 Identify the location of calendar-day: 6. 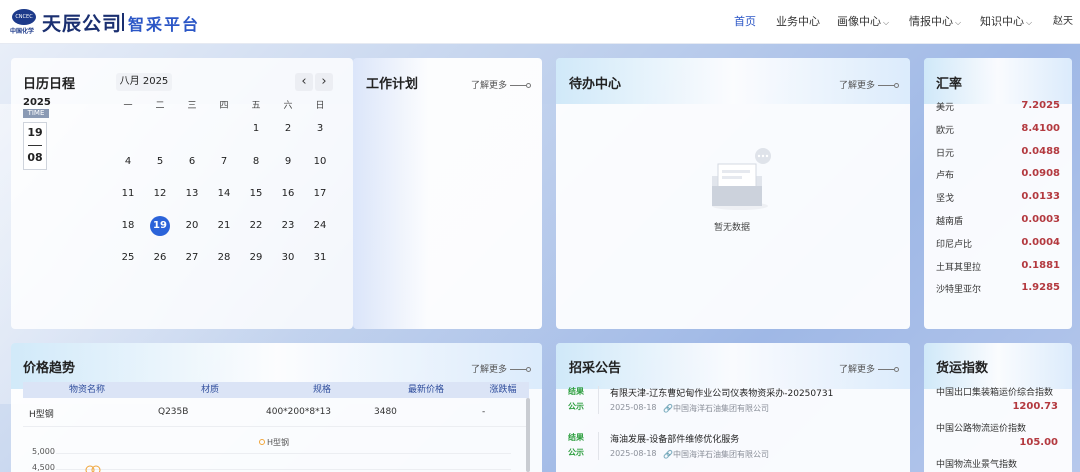
(192, 162).